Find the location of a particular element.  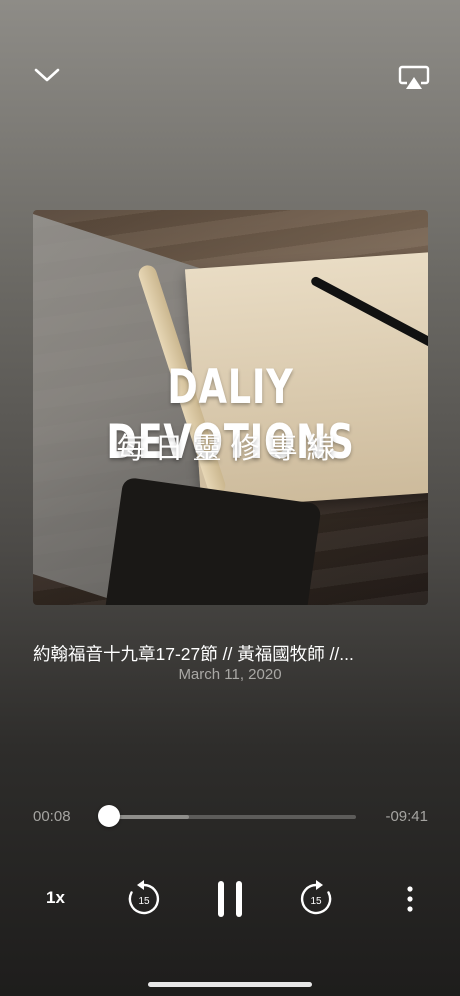

skip-forward-button: 15 is located at coordinates (316, 899).